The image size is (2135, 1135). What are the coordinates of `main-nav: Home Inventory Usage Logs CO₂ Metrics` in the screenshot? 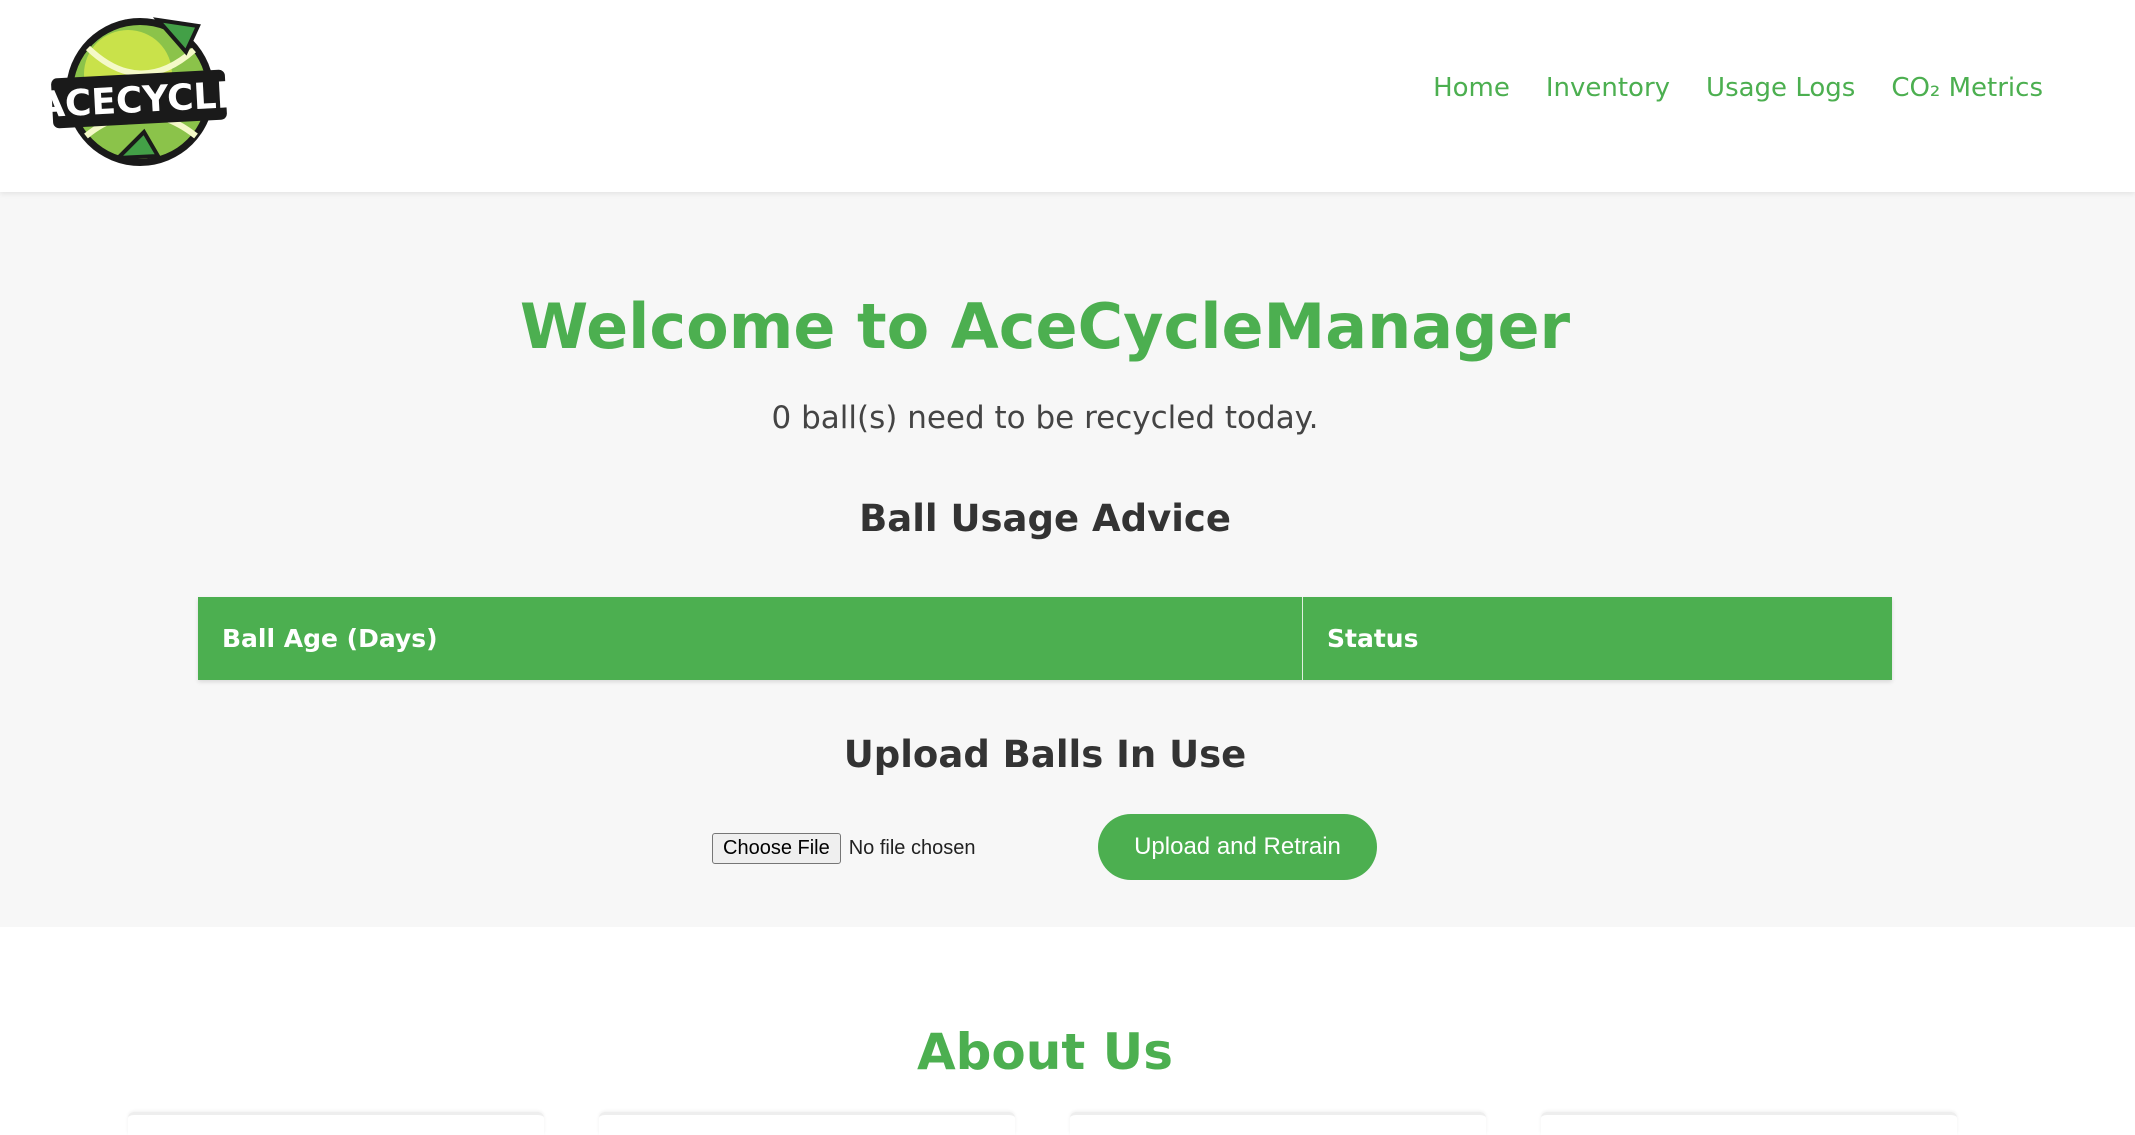 It's located at (1738, 88).